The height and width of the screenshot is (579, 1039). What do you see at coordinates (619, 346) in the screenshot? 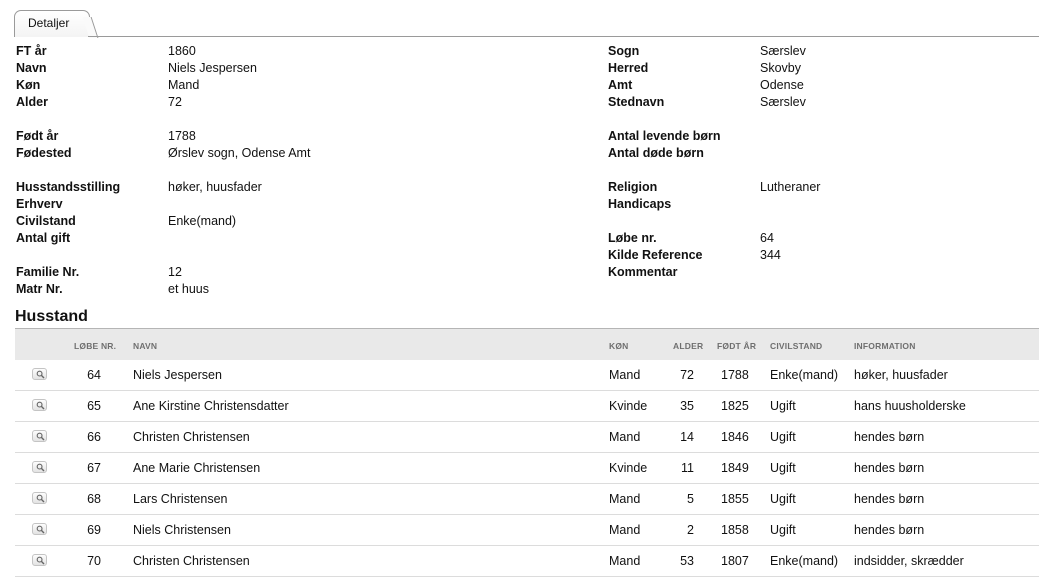
I see `column-header-kon: KØN` at bounding box center [619, 346].